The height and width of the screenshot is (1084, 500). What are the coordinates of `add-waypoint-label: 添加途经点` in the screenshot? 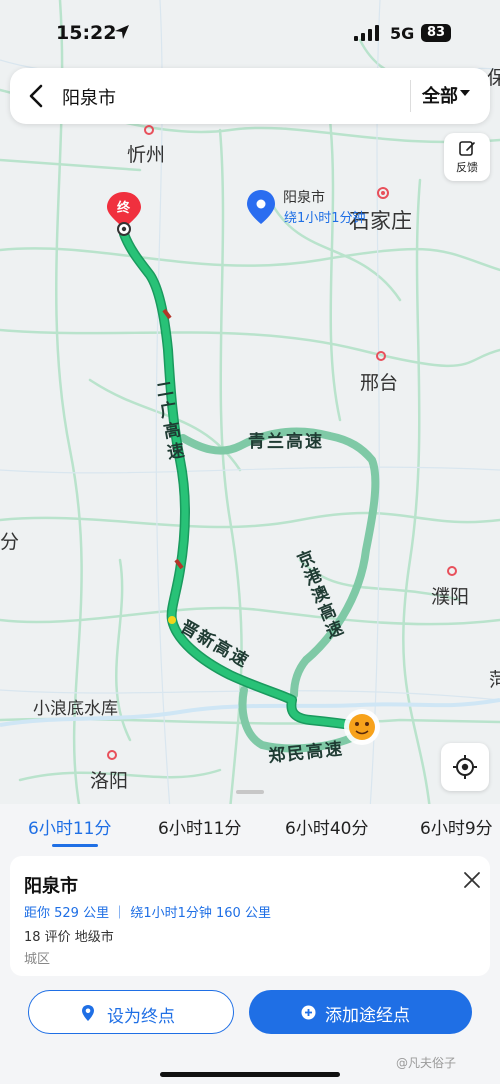 It's located at (367, 1016).